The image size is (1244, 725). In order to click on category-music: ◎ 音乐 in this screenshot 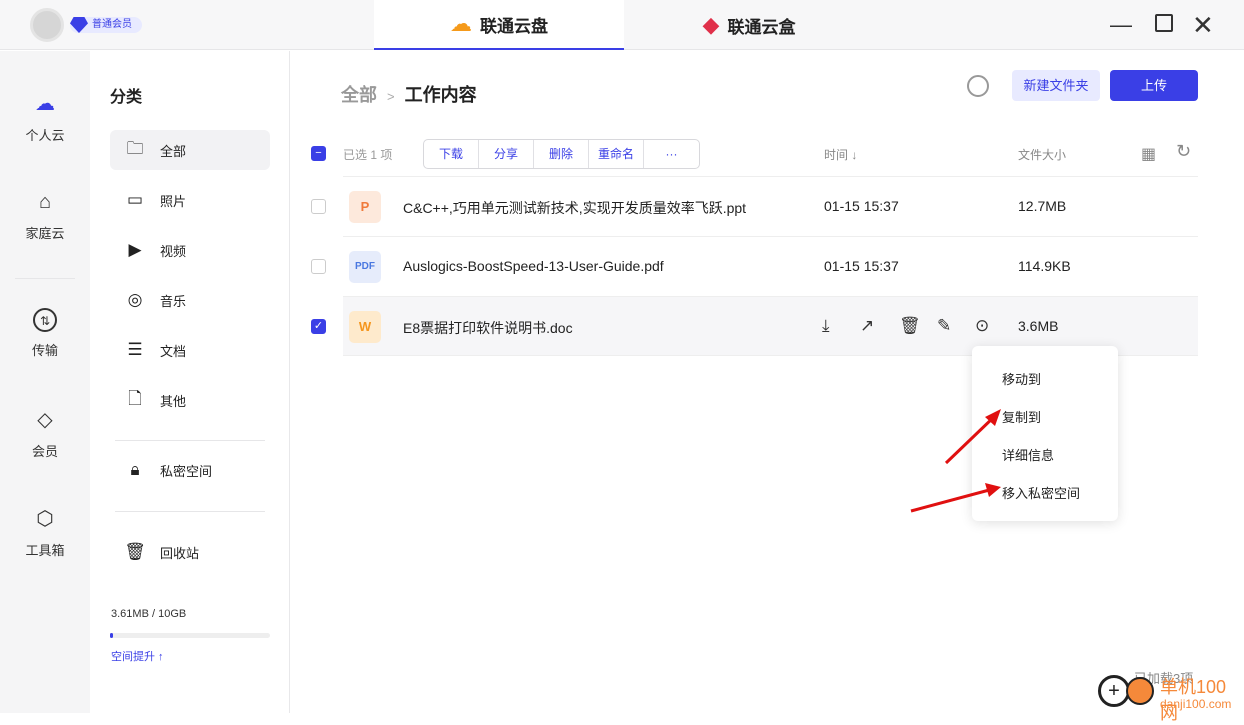, I will do `click(190, 300)`.